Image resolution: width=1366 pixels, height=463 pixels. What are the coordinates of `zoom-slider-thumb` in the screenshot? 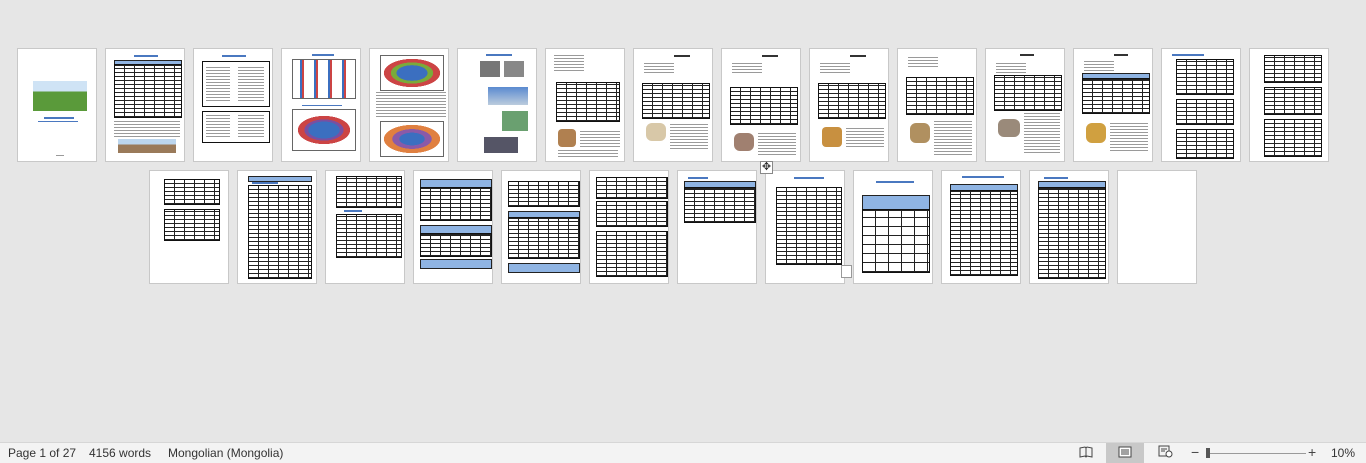 It's located at (1208, 453).